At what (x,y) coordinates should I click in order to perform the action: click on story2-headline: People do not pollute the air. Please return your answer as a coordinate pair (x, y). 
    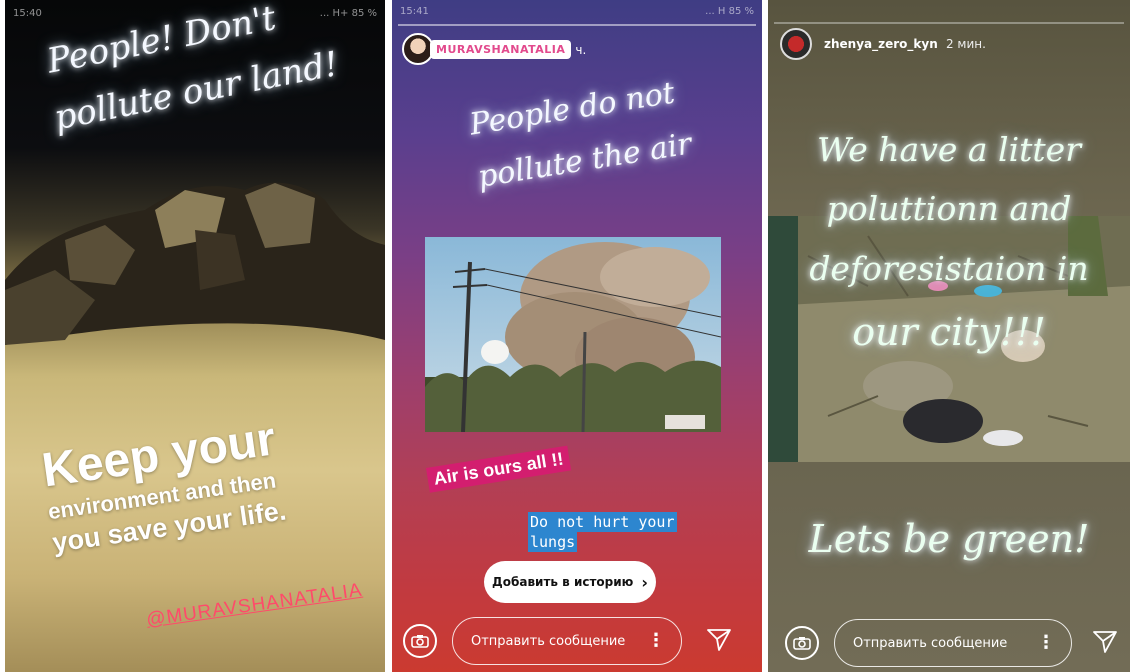
    Looking at the image, I should click on (614, 128).